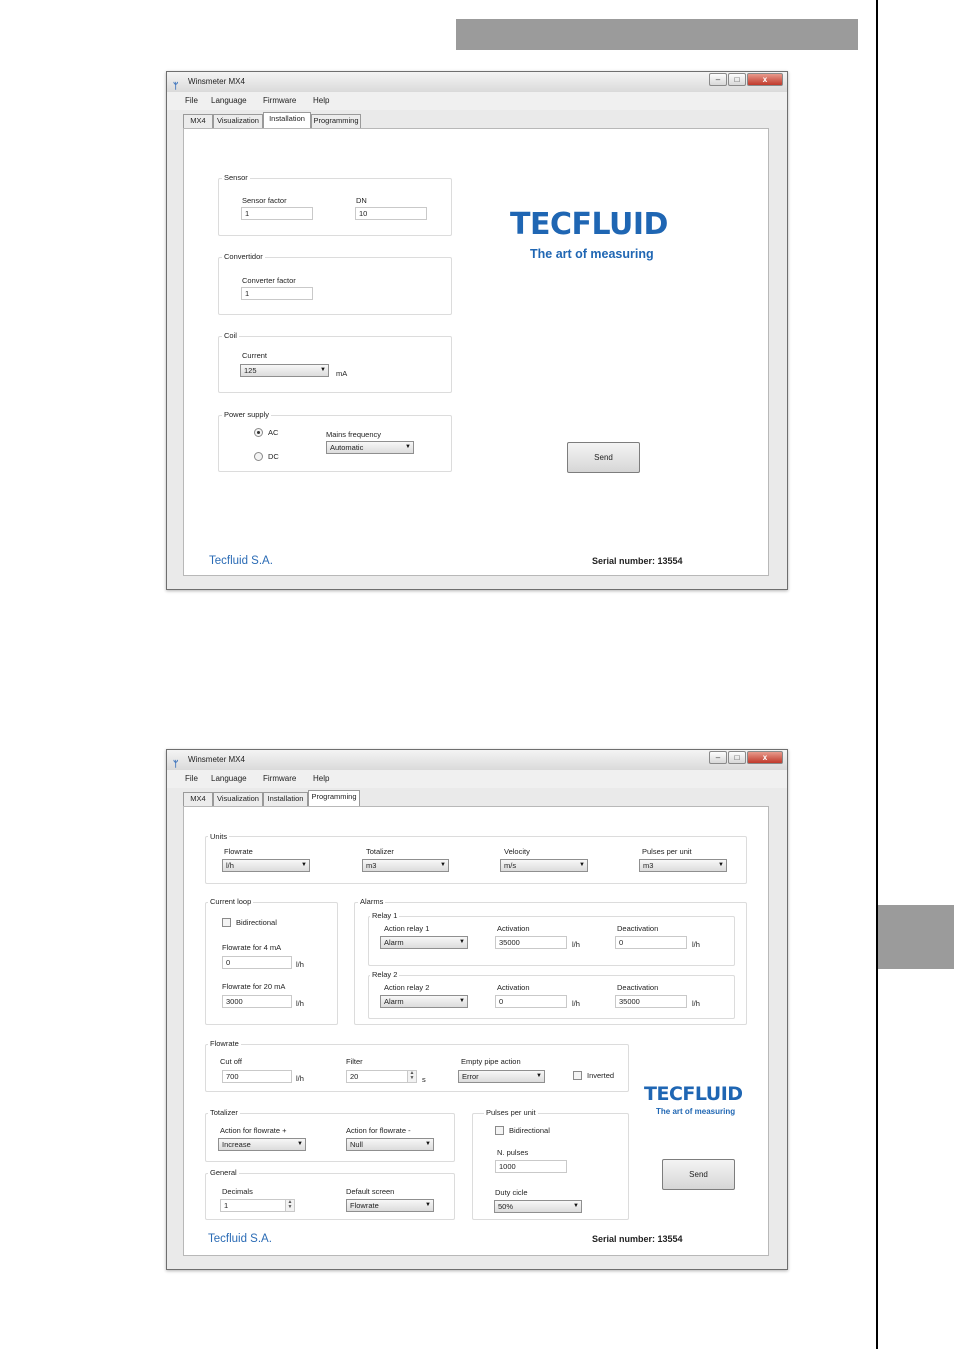 The width and height of the screenshot is (954, 1349). What do you see at coordinates (405, 865) in the screenshot?
I see `units-totalizer-select: m3 ▼` at bounding box center [405, 865].